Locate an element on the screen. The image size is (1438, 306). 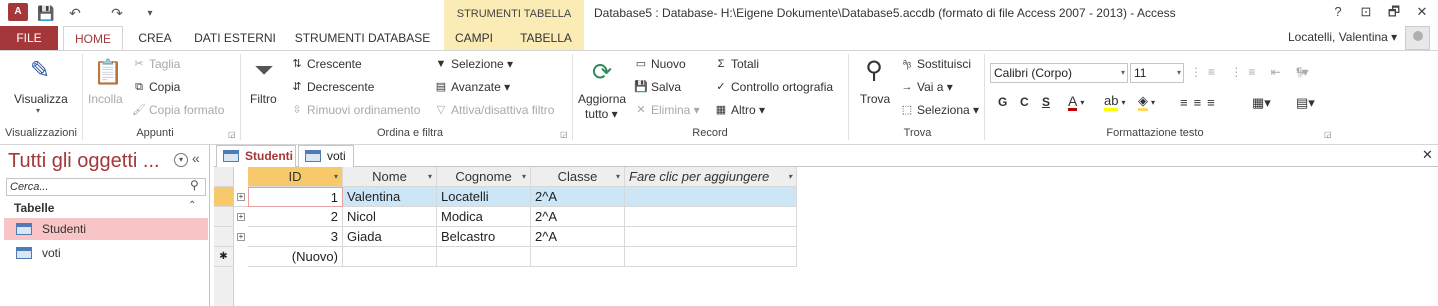
align-icons: ≡≡≡ is located at coordinates (1200, 102).